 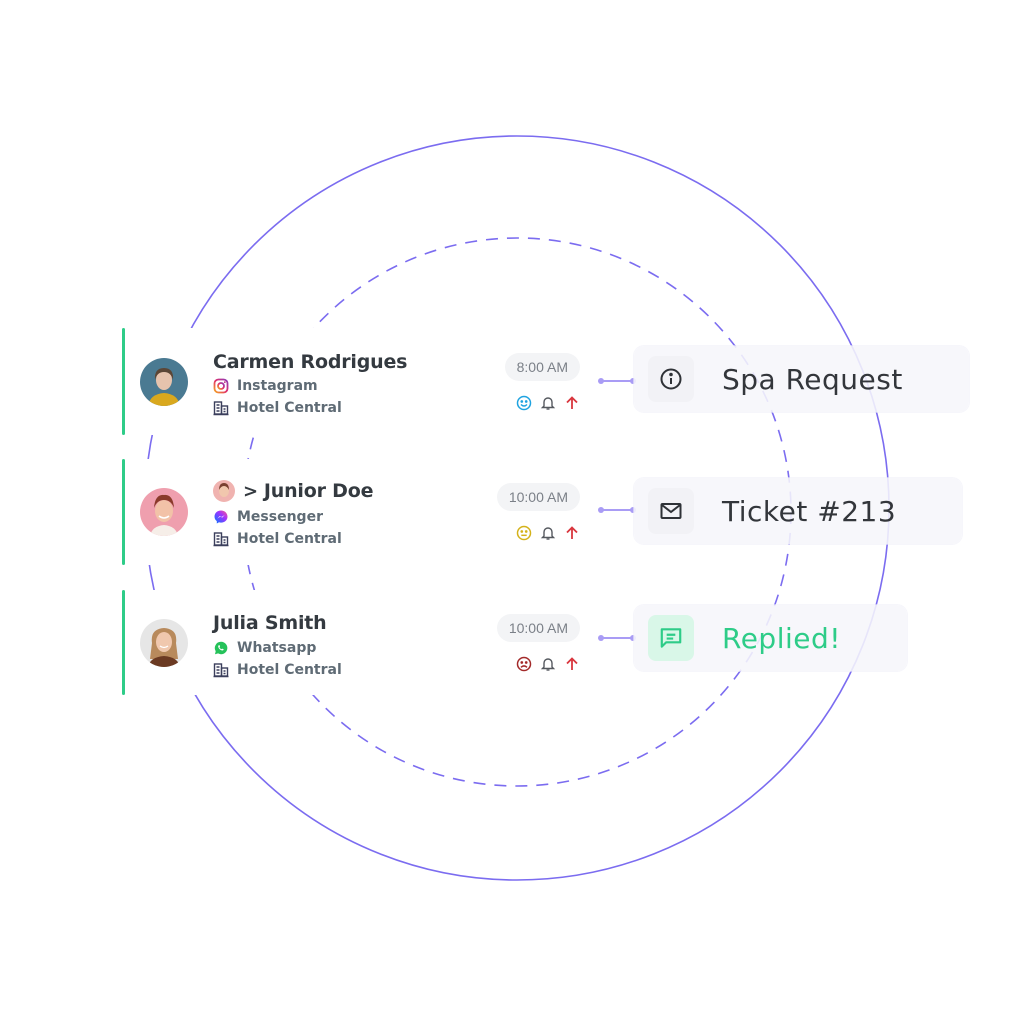 I want to click on contact-name-line: > Junior Doe, so click(x=293, y=491).